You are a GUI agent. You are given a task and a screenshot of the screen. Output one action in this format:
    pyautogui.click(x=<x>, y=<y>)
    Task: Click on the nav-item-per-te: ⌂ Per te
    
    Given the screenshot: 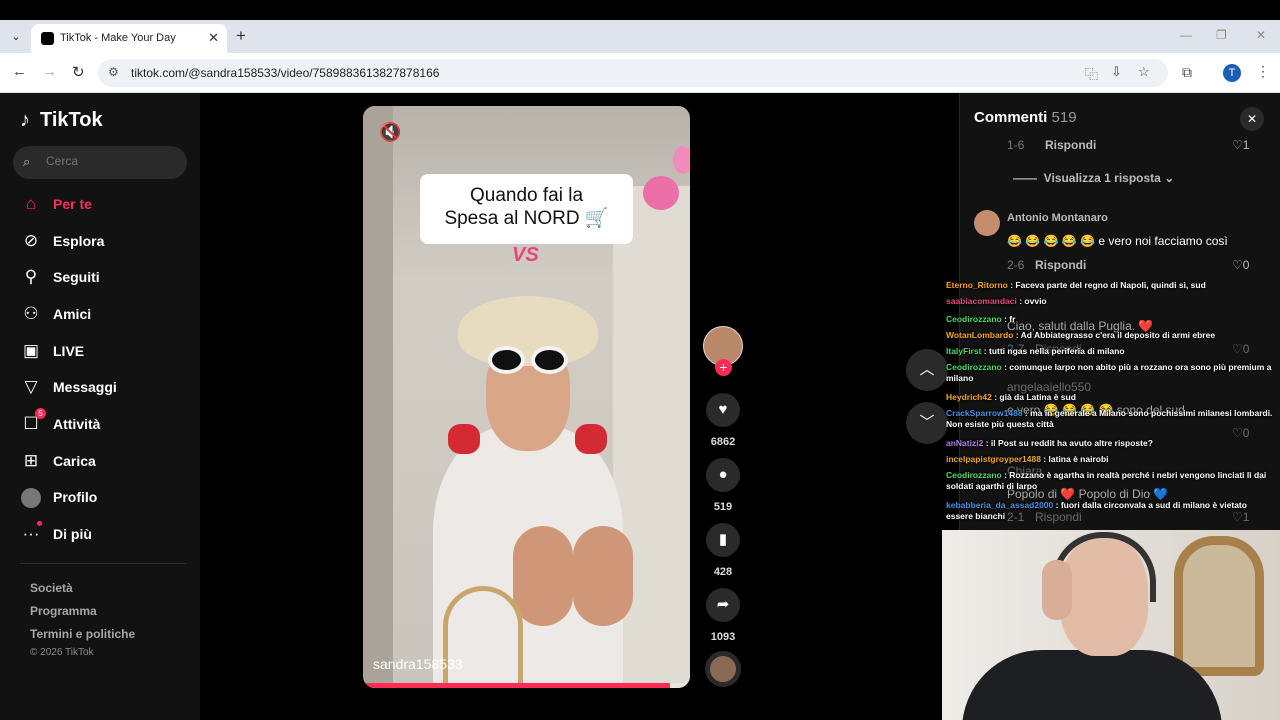 What is the action you would take?
    pyautogui.click(x=105, y=206)
    